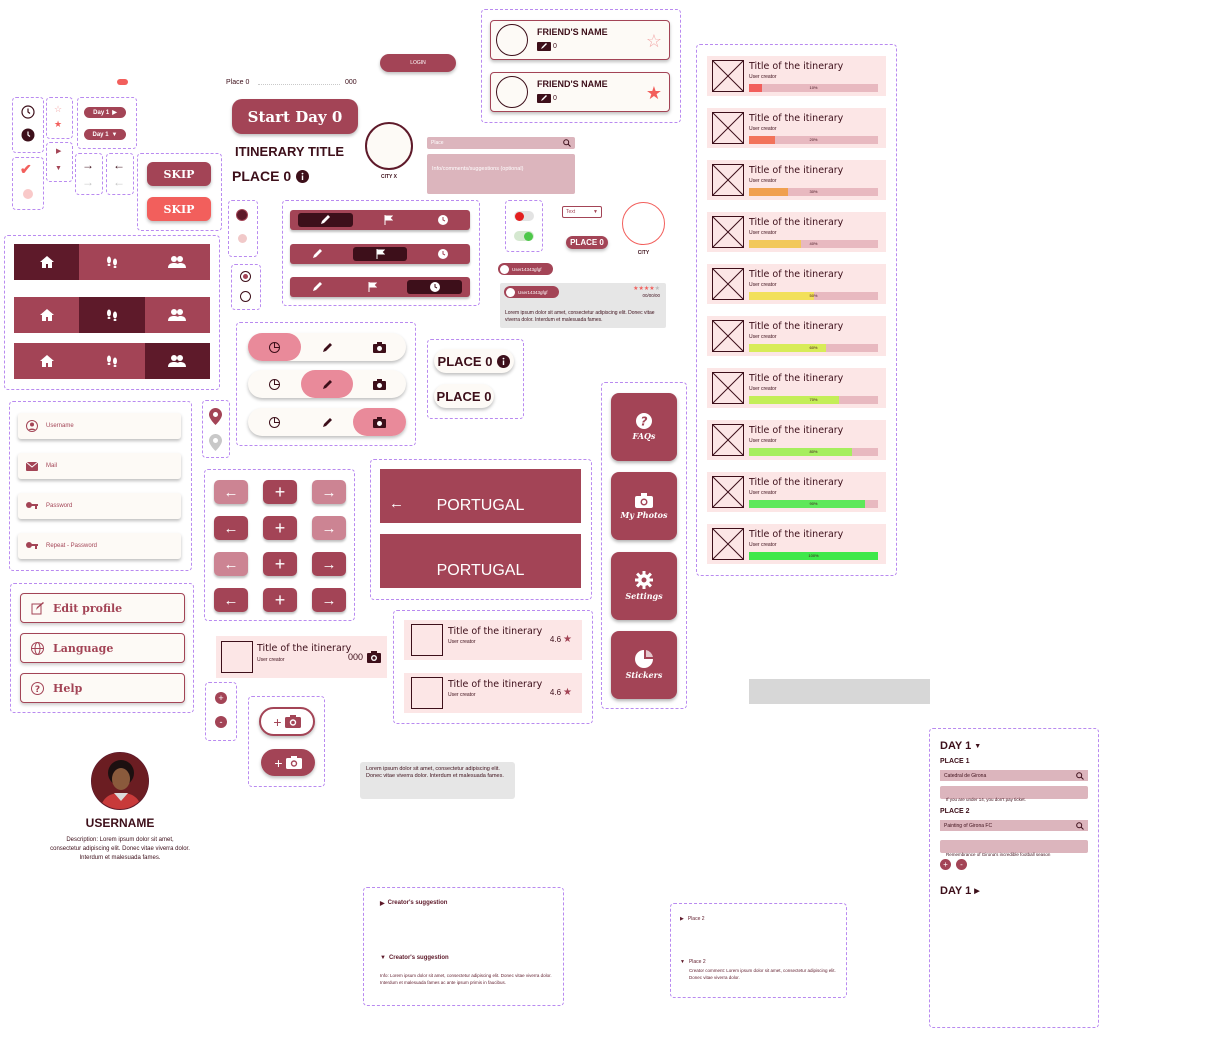 Image resolution: width=1205 pixels, height=1052 pixels. I want to click on caret-down-icon: ▼, so click(58, 168).